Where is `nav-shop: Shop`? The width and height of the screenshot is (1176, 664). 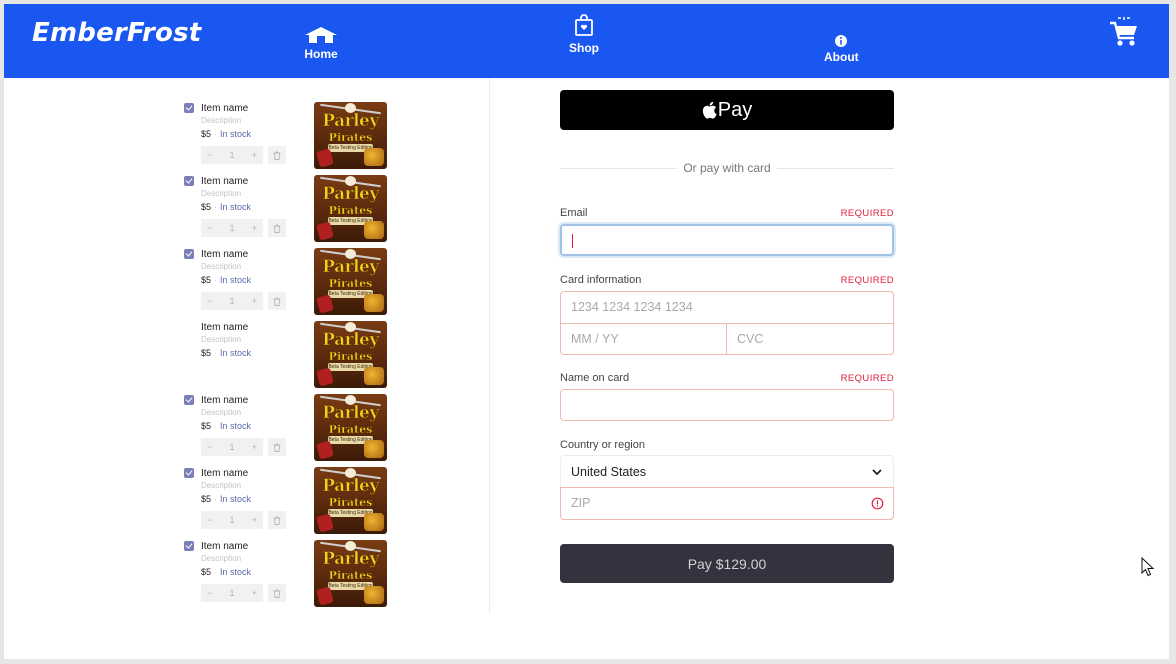 nav-shop: Shop is located at coordinates (584, 34).